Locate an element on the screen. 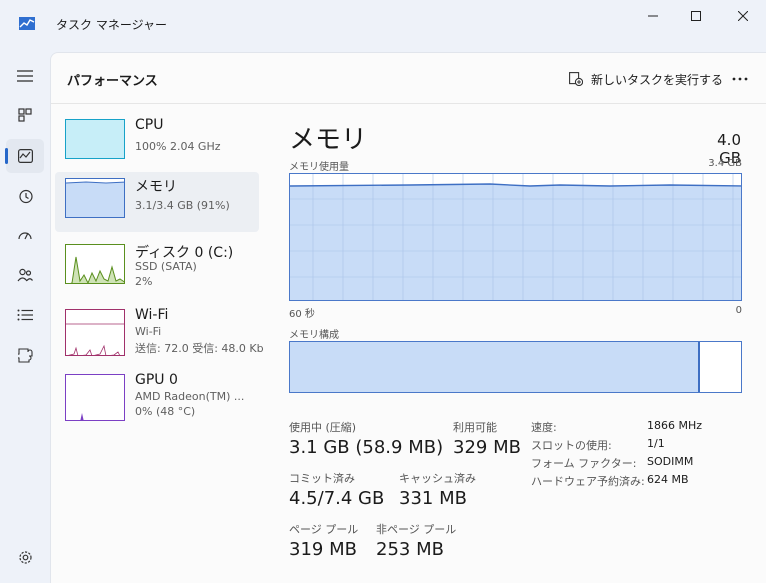 The height and width of the screenshot is (583, 766). gpu-thumbnail-graph is located at coordinates (95, 397).